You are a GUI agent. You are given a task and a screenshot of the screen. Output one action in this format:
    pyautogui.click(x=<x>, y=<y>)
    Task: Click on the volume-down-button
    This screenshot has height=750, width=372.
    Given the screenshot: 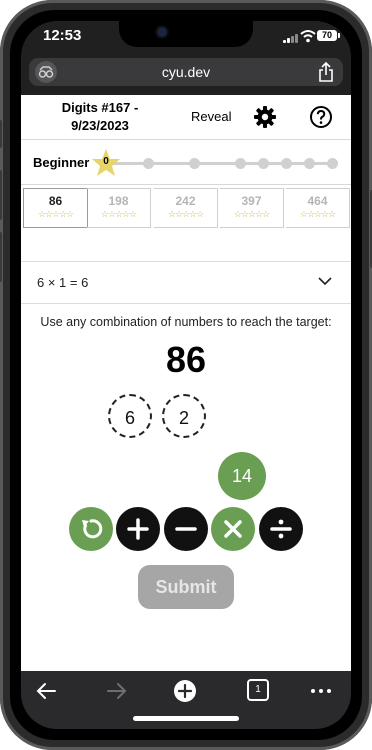 What is the action you would take?
    pyautogui.click(x=1, y=257)
    